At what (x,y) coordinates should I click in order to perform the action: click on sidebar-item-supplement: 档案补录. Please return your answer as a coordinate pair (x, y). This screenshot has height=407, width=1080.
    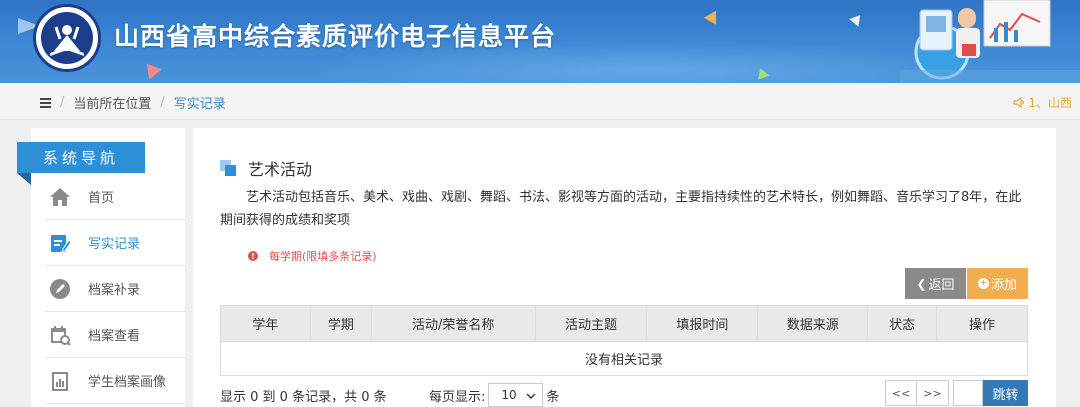
    Looking at the image, I should click on (115, 289).